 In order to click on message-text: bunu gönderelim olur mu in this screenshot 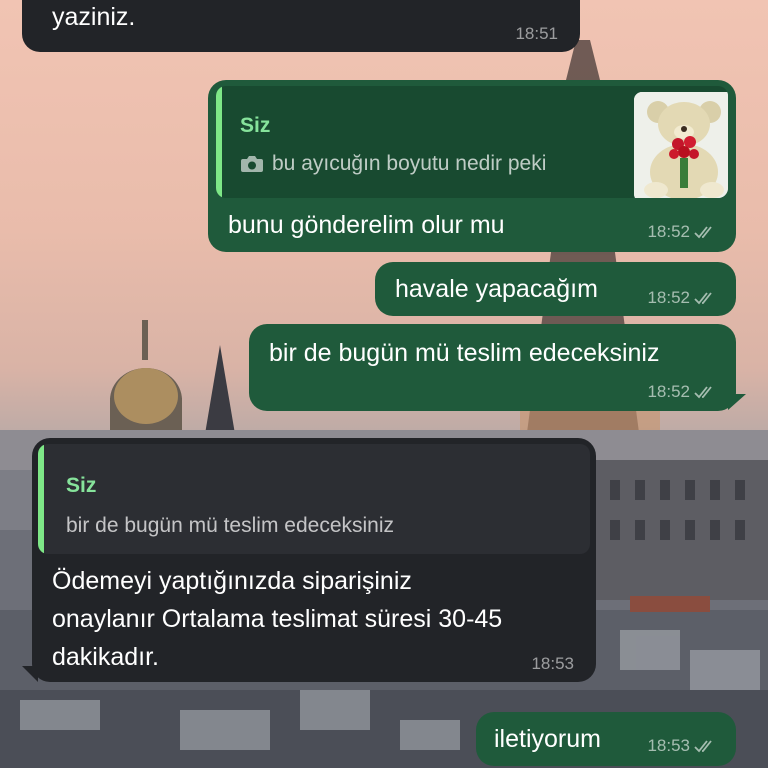, I will do `click(366, 225)`.